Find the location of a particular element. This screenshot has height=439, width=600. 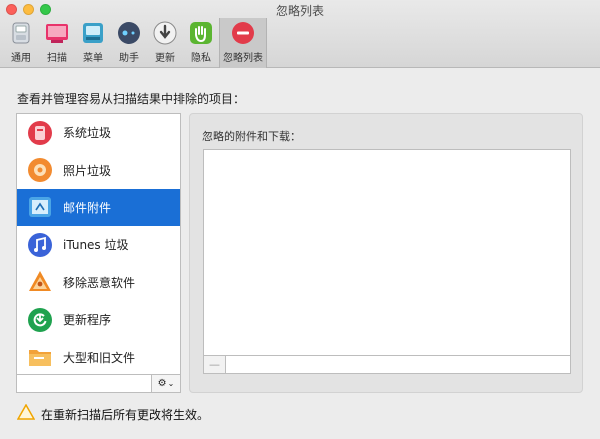

panel-title: 忽略的附件和下载： is located at coordinates (251, 136).